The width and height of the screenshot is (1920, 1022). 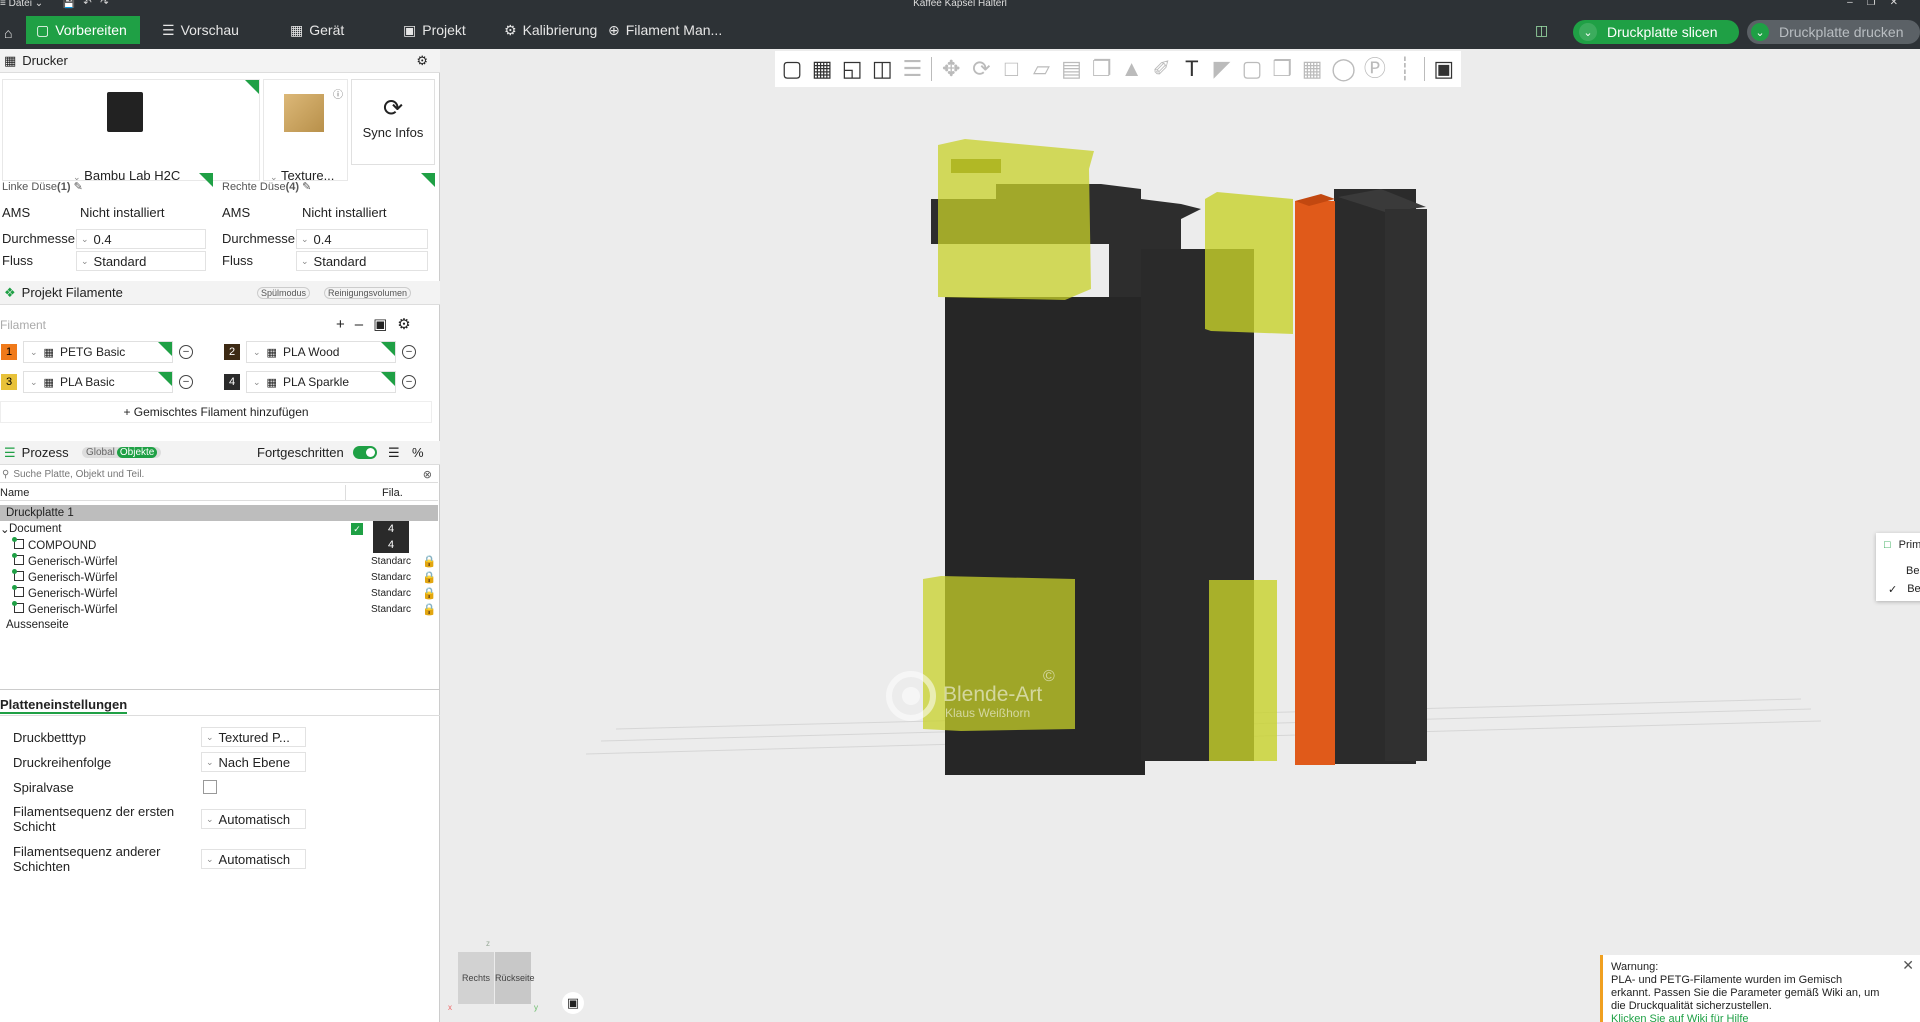 I want to click on scope-toggle: Global Objekte, so click(x=122, y=452).